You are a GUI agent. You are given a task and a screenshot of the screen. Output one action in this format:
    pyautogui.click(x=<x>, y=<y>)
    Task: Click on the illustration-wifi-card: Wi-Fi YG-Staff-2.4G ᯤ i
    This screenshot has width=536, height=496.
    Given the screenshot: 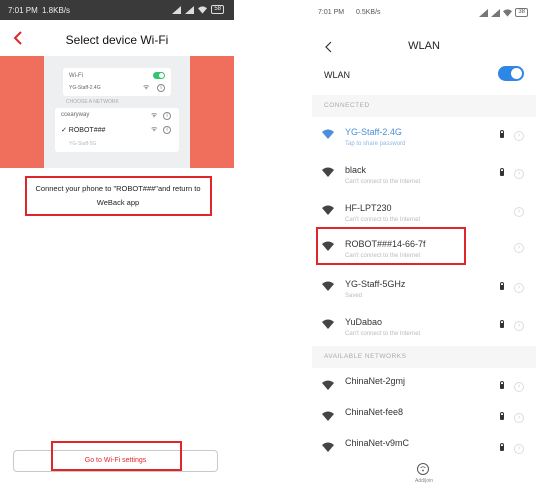 What is the action you would take?
    pyautogui.click(x=117, y=82)
    